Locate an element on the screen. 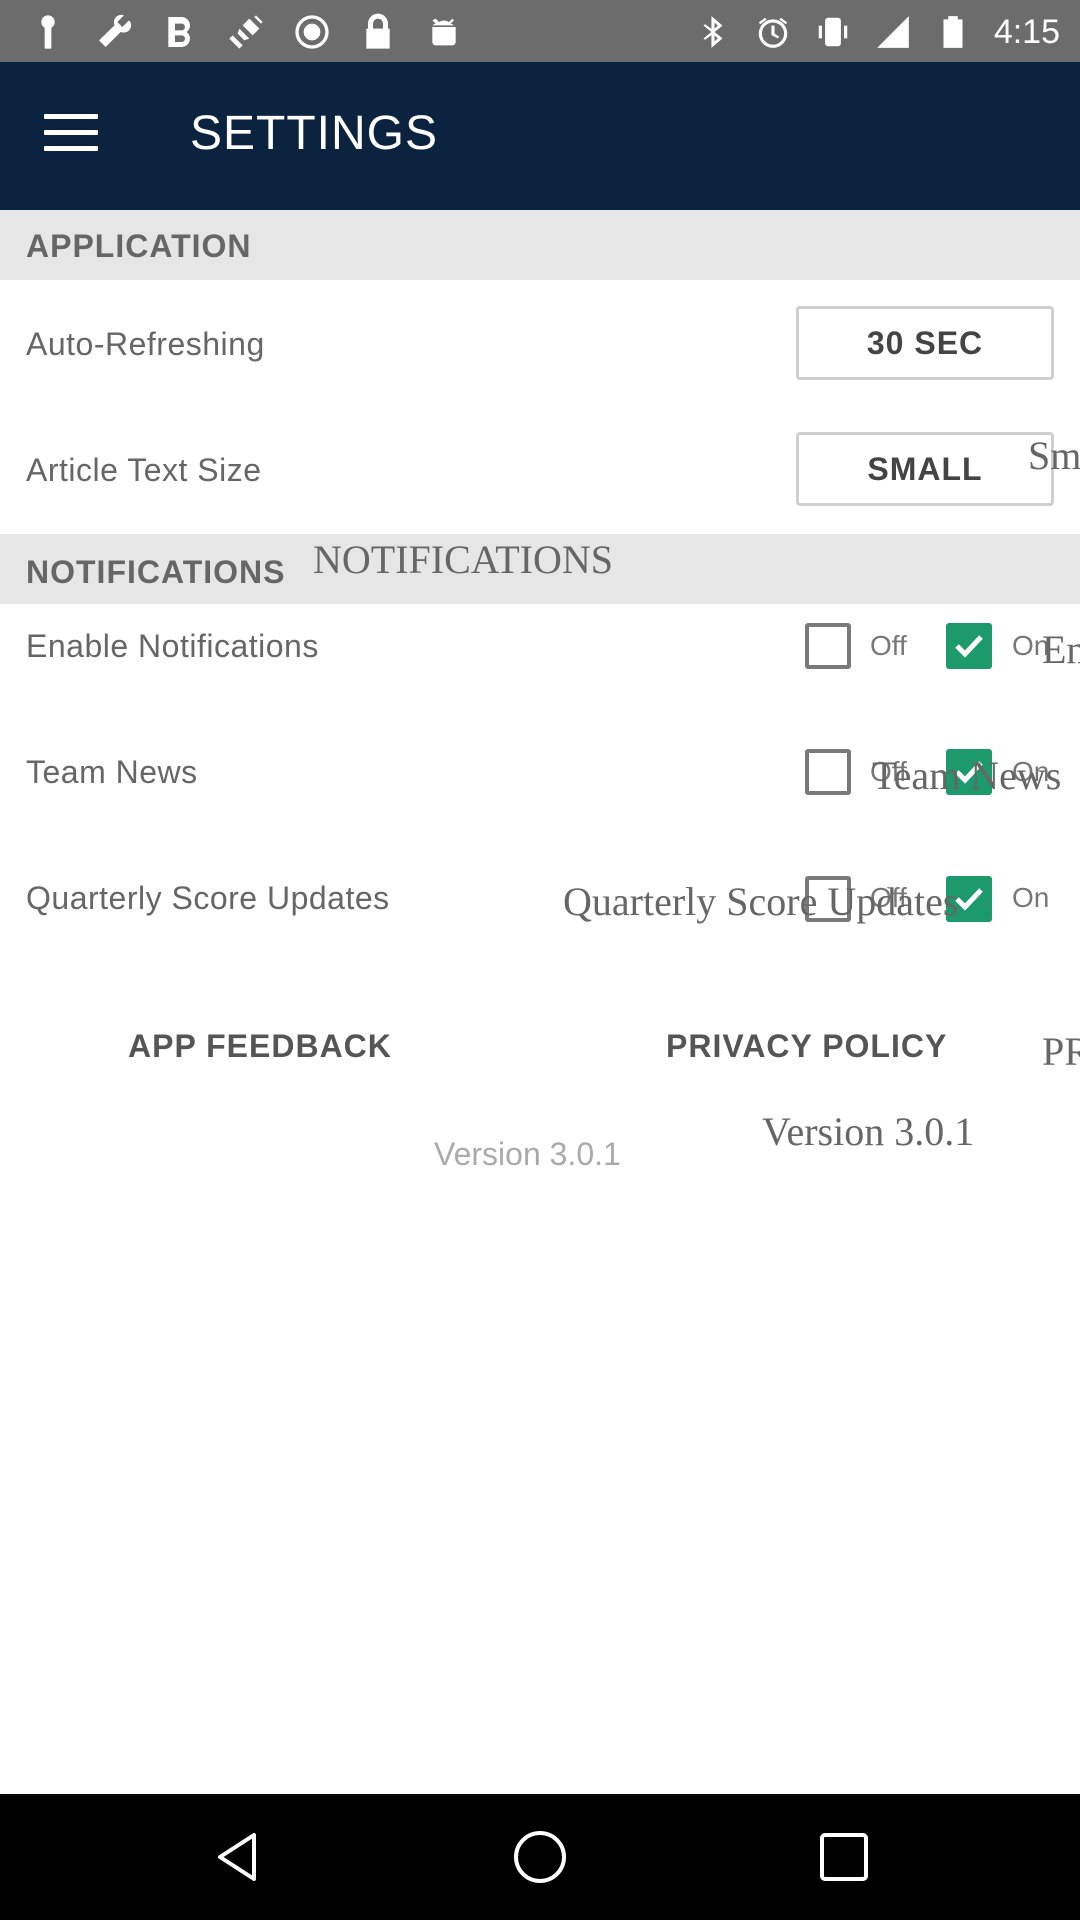 The width and height of the screenshot is (1080, 1920). ghost-text-enable: En is located at coordinates (1061, 649).